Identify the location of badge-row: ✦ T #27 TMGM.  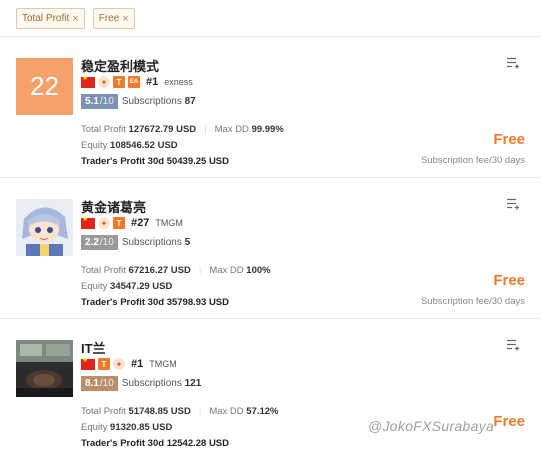
(132, 222).